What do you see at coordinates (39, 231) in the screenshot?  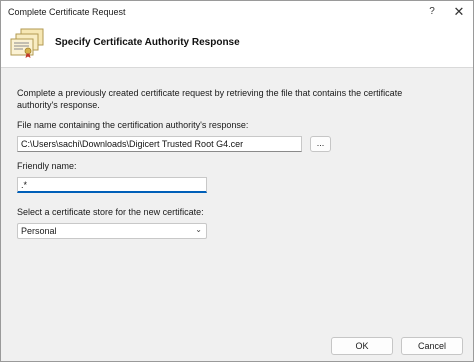 I see `certificate-store-selected: Personal` at bounding box center [39, 231].